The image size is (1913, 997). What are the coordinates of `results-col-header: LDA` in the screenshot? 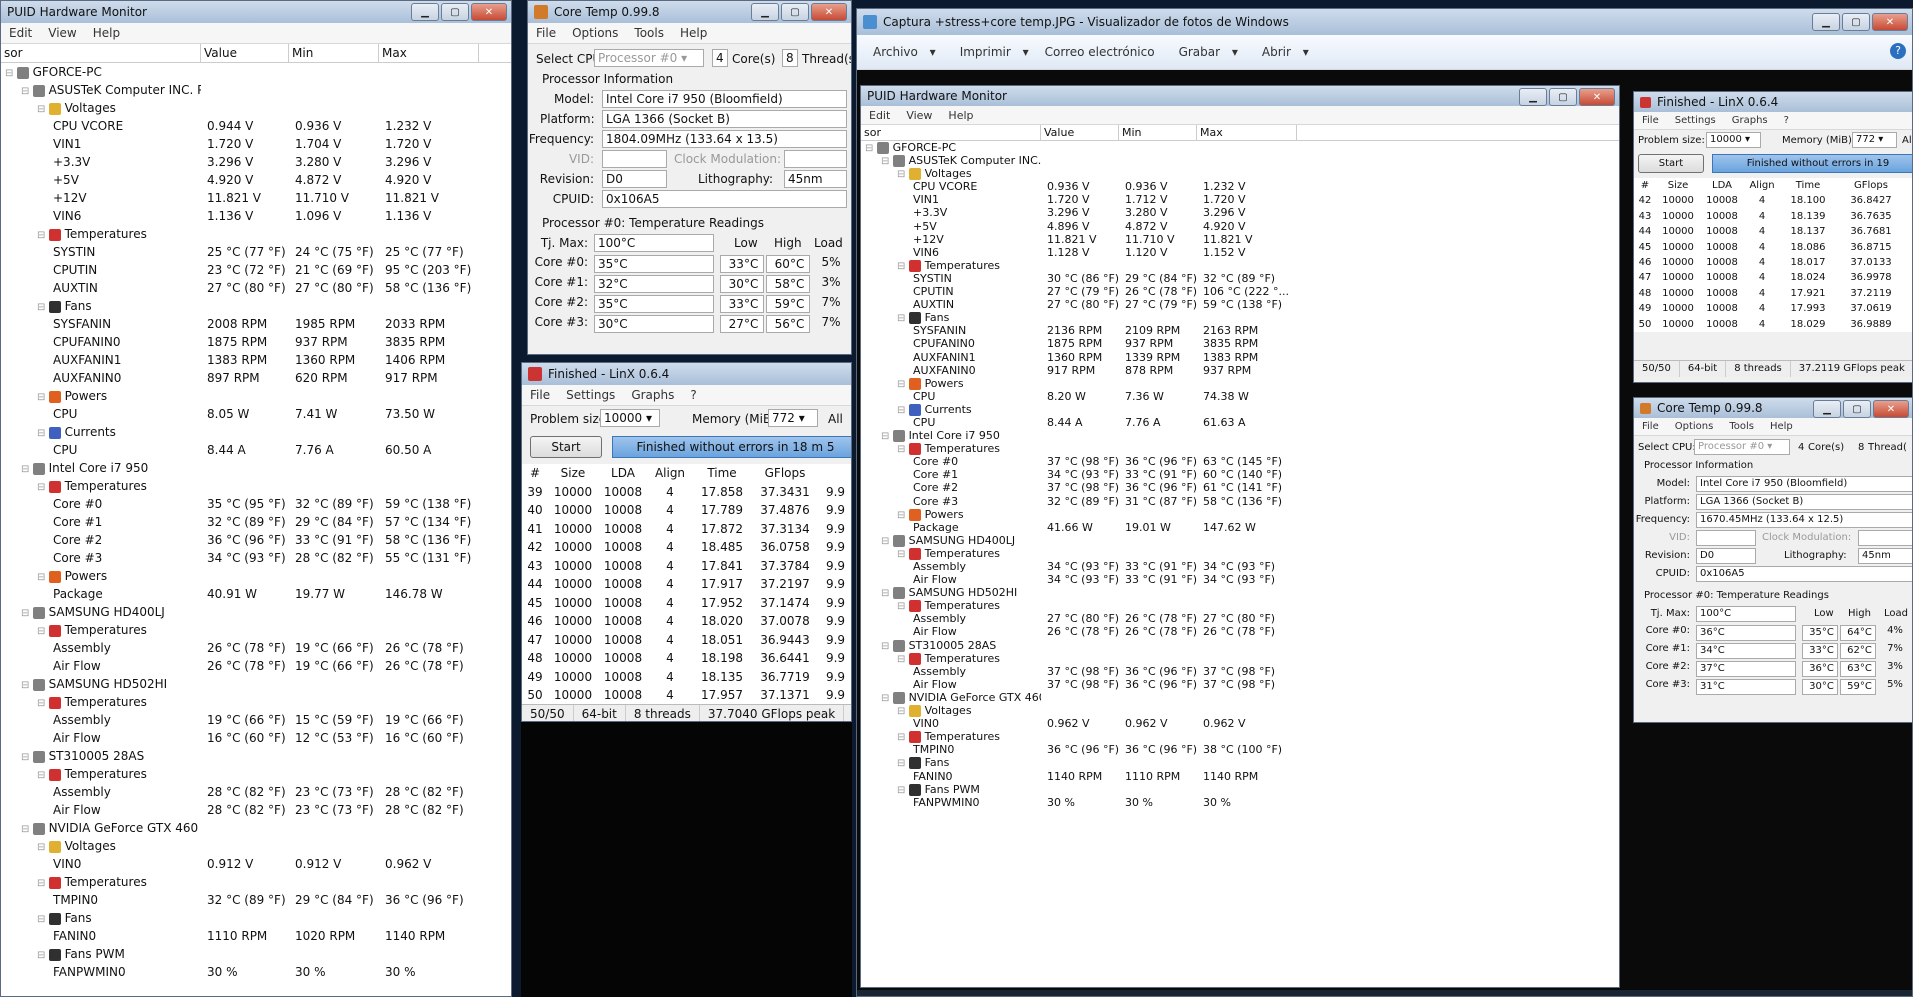 It's located at (1722, 185).